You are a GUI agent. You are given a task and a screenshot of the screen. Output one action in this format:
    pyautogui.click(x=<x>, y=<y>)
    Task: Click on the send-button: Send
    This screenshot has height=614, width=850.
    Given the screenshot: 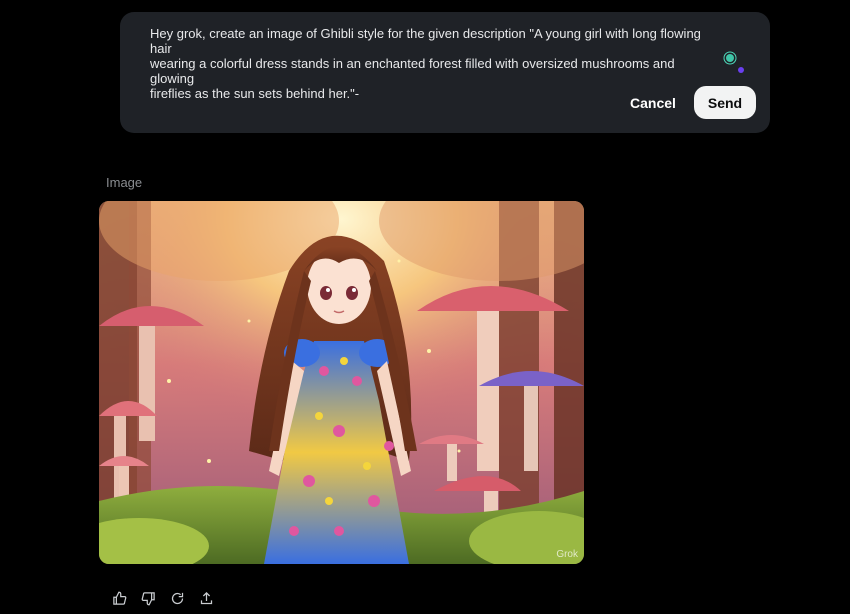 What is the action you would take?
    pyautogui.click(x=725, y=102)
    